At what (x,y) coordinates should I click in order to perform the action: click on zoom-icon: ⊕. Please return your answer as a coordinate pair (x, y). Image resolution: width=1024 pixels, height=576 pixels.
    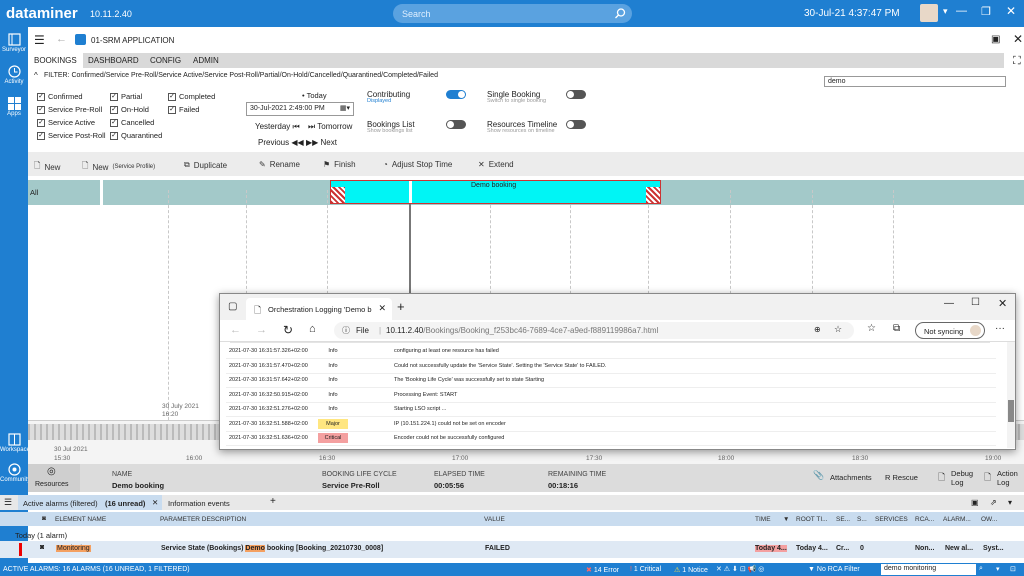
    Looking at the image, I should click on (817, 329).